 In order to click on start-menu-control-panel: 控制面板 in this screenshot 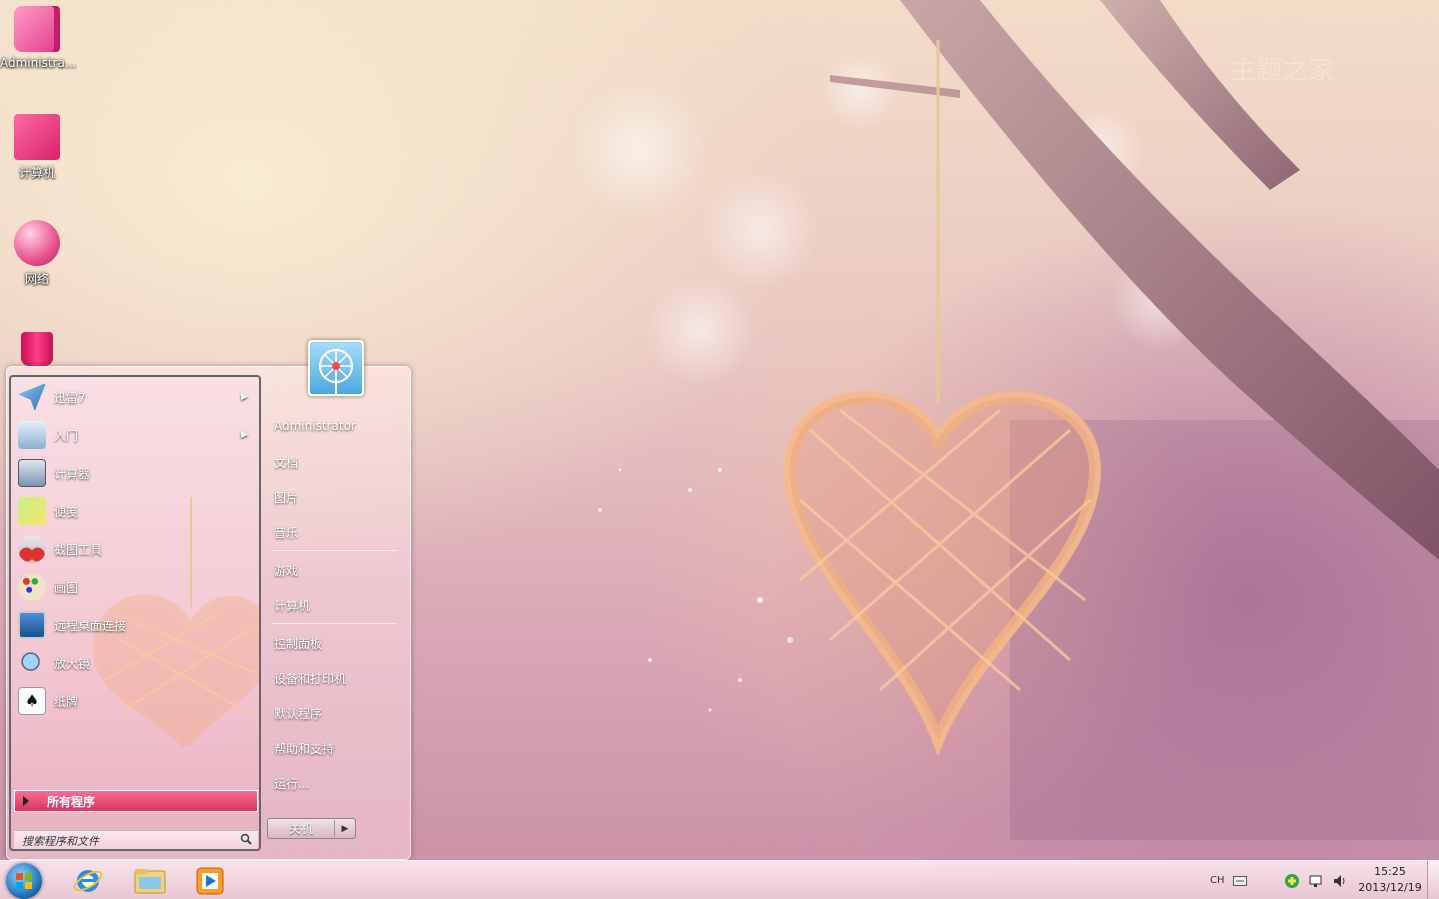, I will do `click(298, 643)`.